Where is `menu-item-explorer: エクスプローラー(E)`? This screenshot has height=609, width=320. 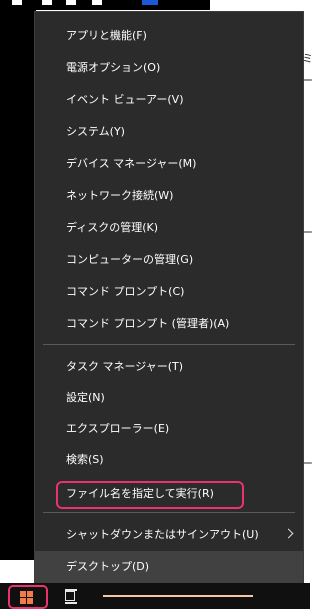
menu-item-explorer: エクスプローラー(E) is located at coordinates (169, 429).